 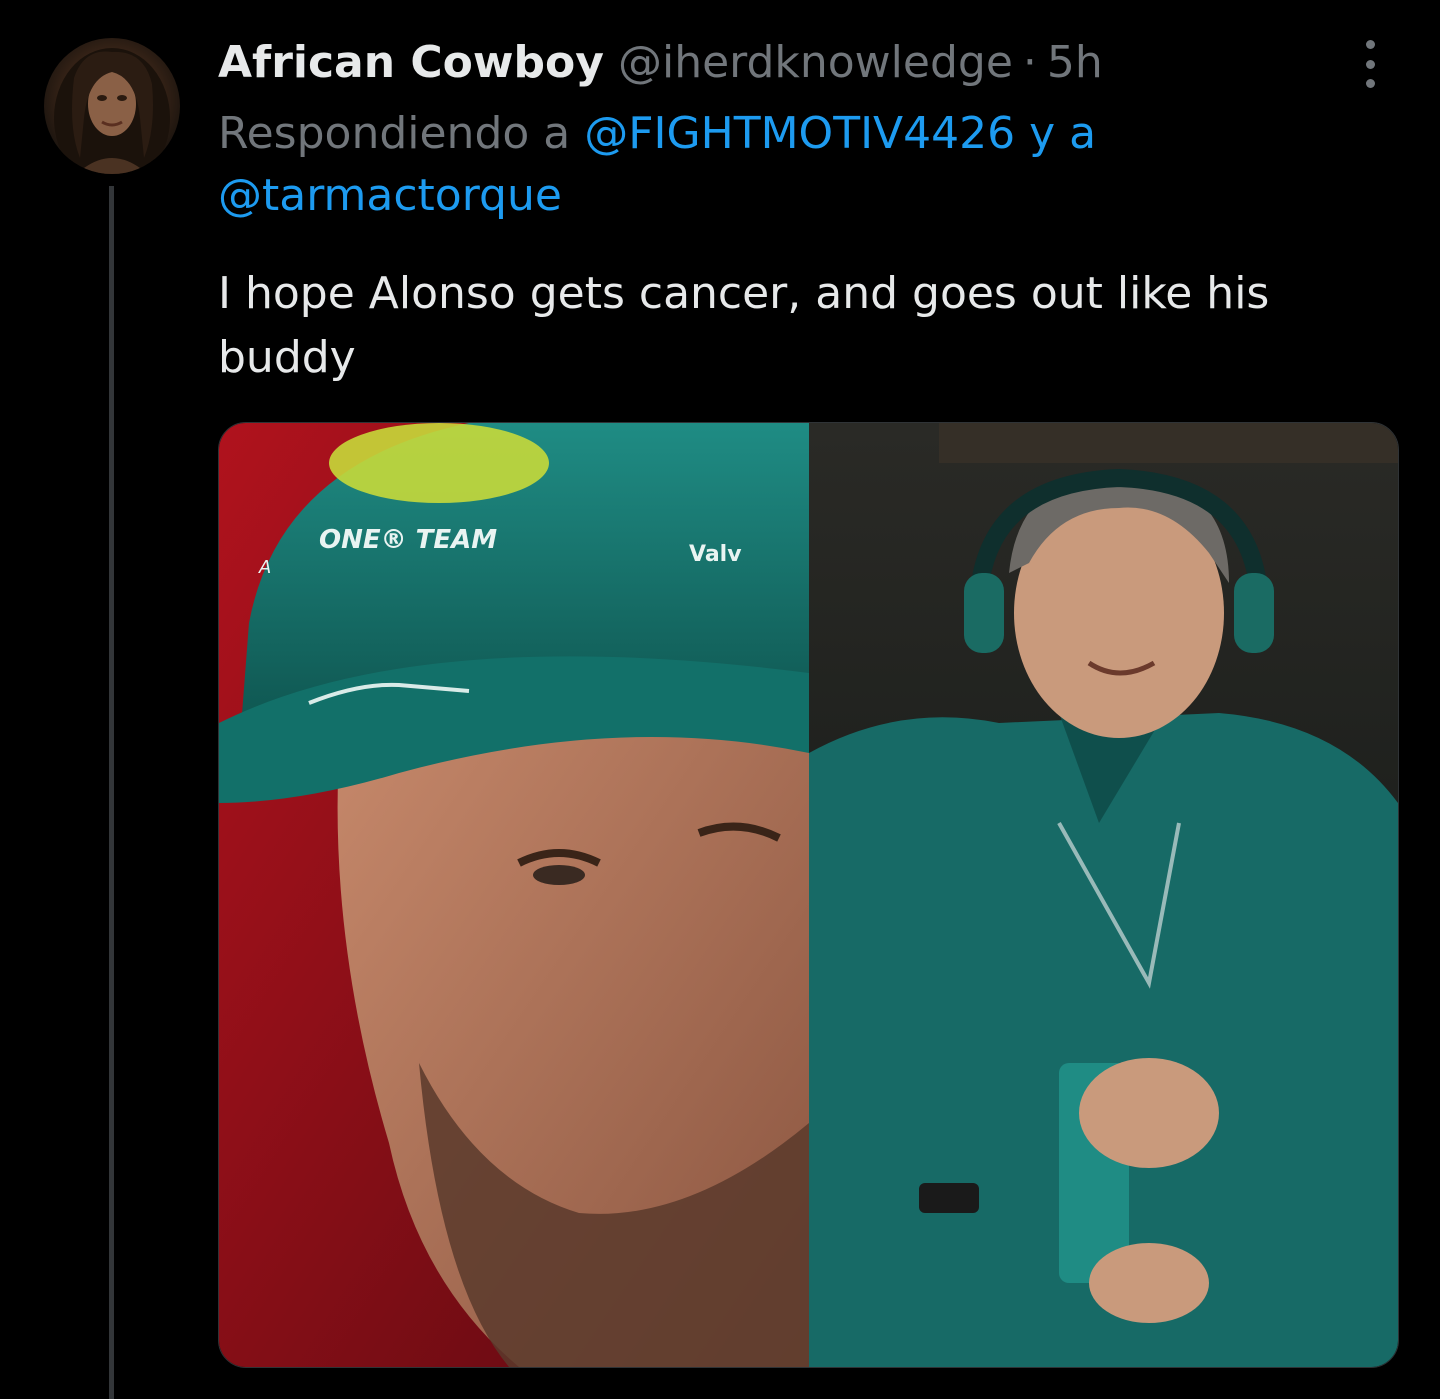 What do you see at coordinates (715, 554) in the screenshot?
I see `sponsor-text: Valv` at bounding box center [715, 554].